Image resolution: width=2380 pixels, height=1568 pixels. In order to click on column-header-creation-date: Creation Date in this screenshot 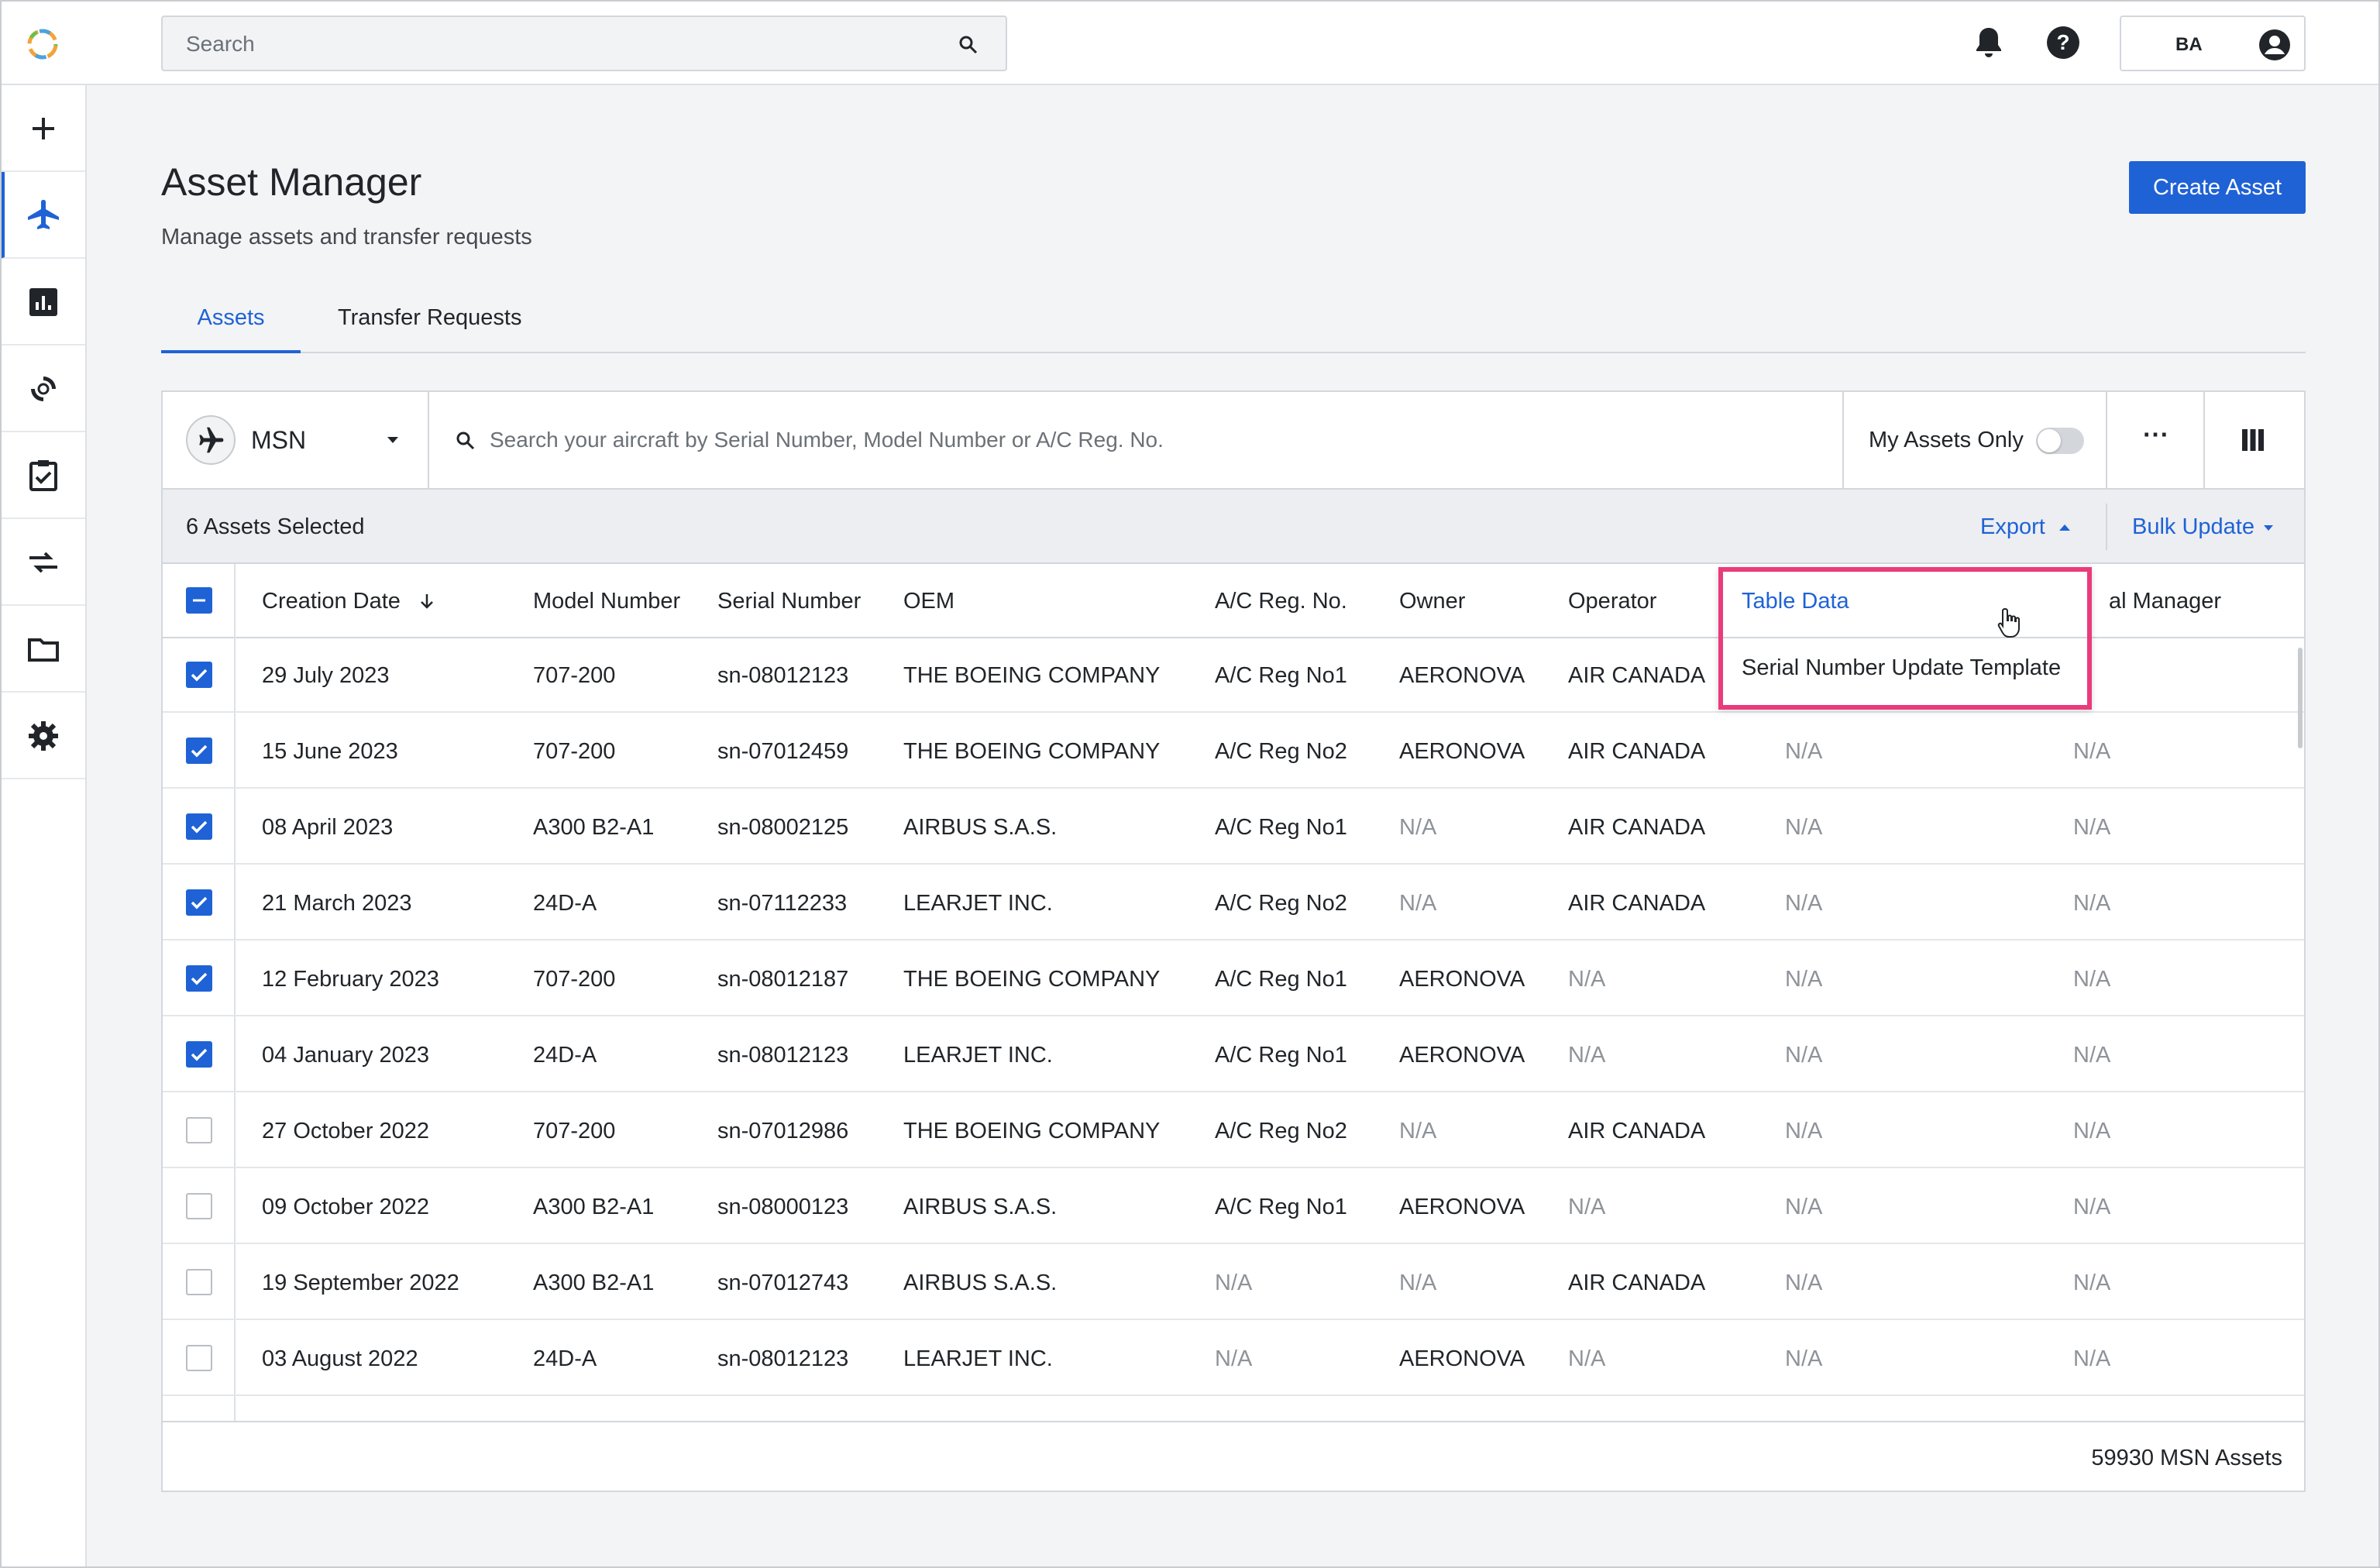, I will do `click(349, 601)`.